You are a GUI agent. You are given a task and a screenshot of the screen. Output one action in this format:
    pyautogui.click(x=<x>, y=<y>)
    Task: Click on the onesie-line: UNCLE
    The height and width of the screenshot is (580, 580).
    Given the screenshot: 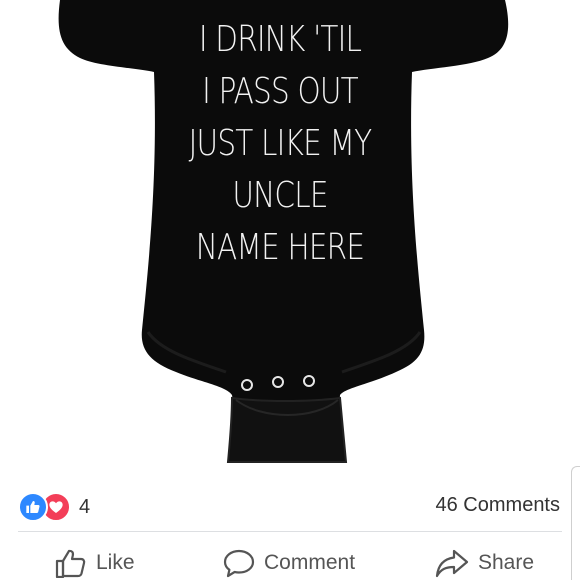 What is the action you would take?
    pyautogui.click(x=280, y=195)
    